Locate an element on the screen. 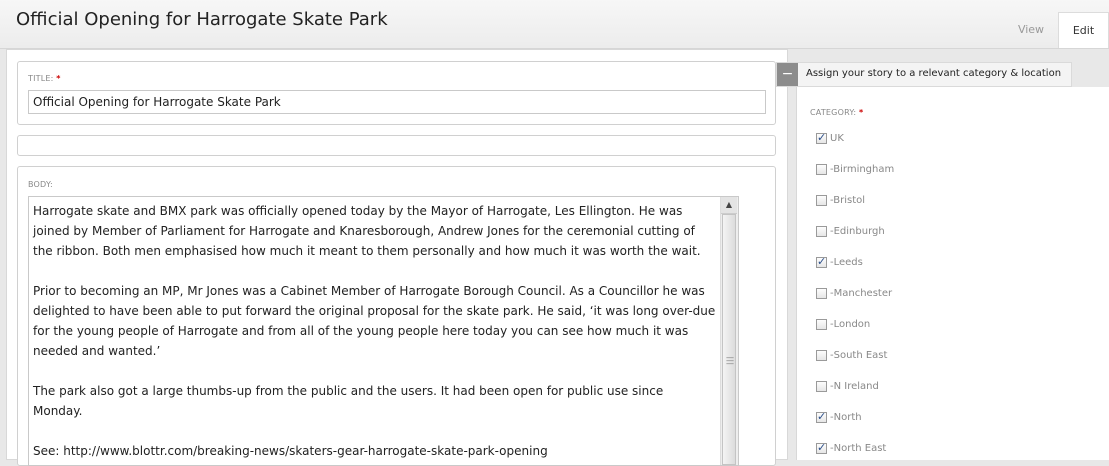  category-item: -Leeds is located at coordinates (839, 263).